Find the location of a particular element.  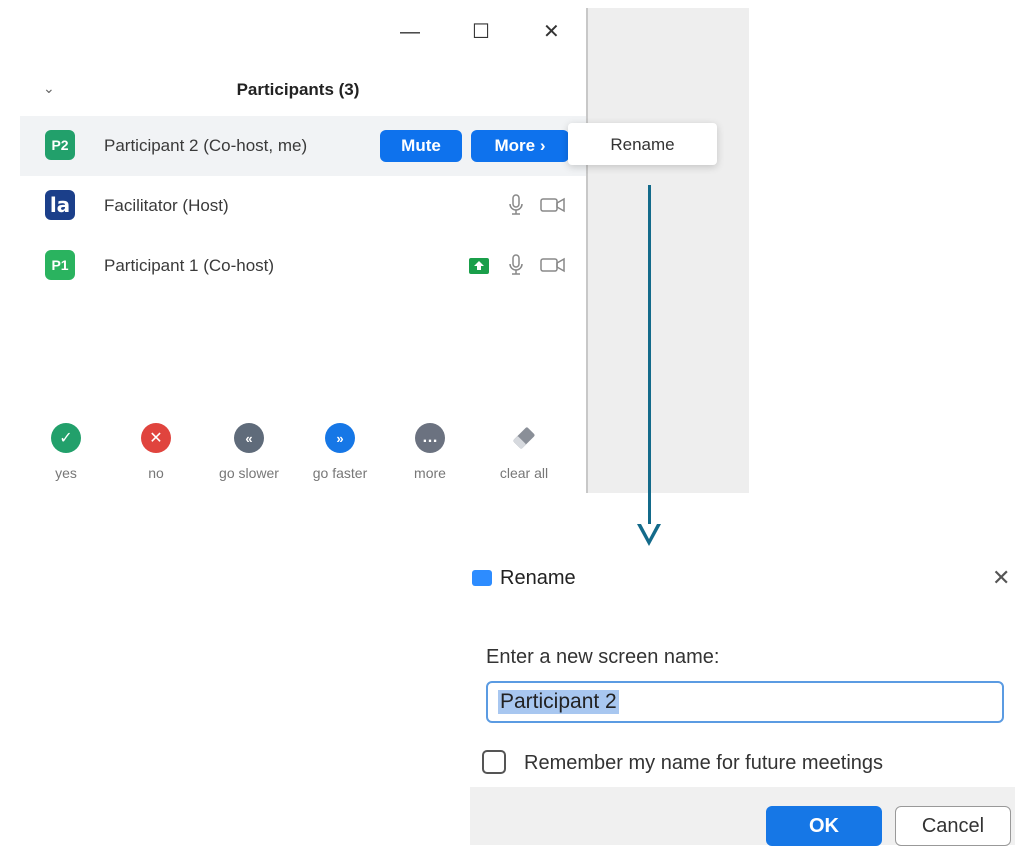

dialog-title: Rename is located at coordinates (538, 578).